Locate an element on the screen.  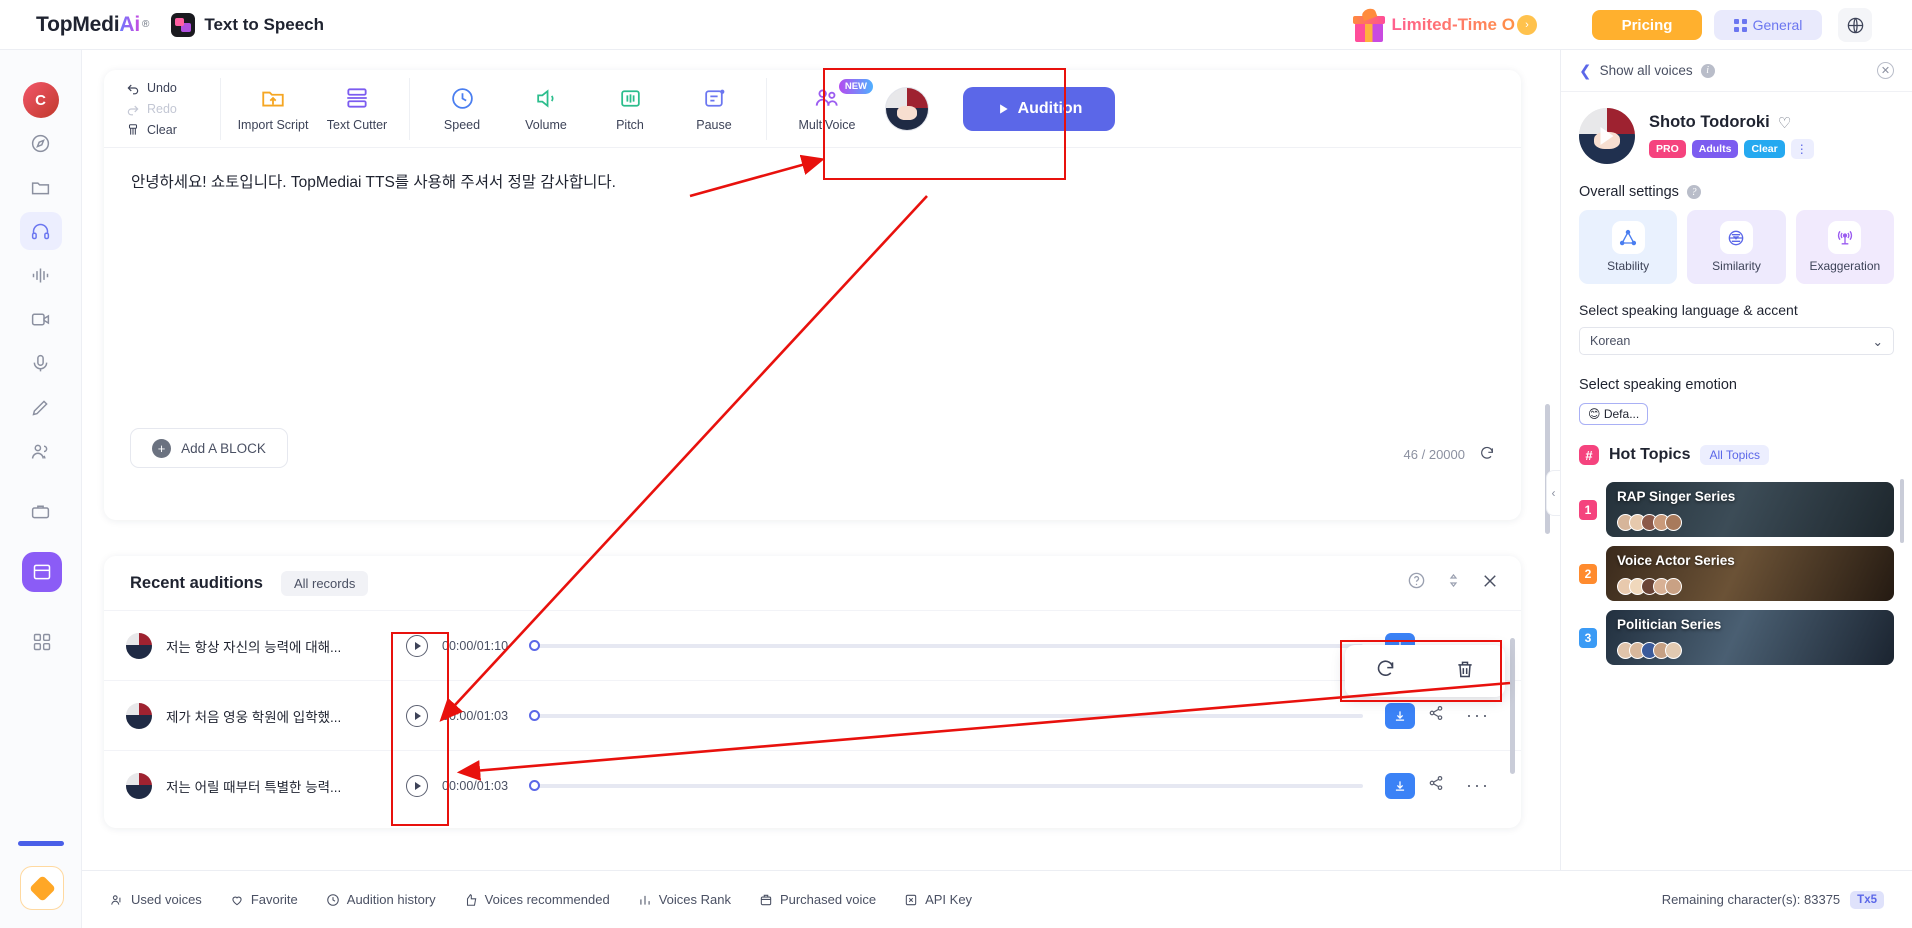
redo-button: Redo is located at coordinates (168, 108).